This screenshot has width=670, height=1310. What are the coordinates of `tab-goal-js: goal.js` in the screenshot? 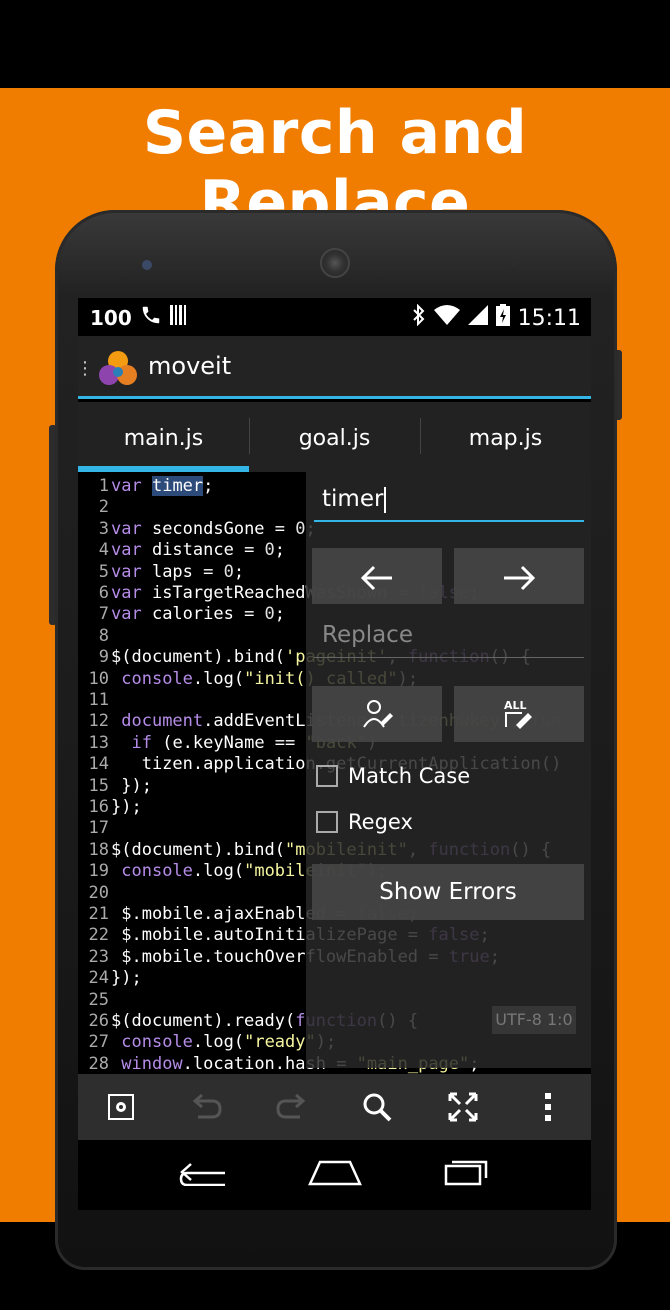 It's located at (334, 437).